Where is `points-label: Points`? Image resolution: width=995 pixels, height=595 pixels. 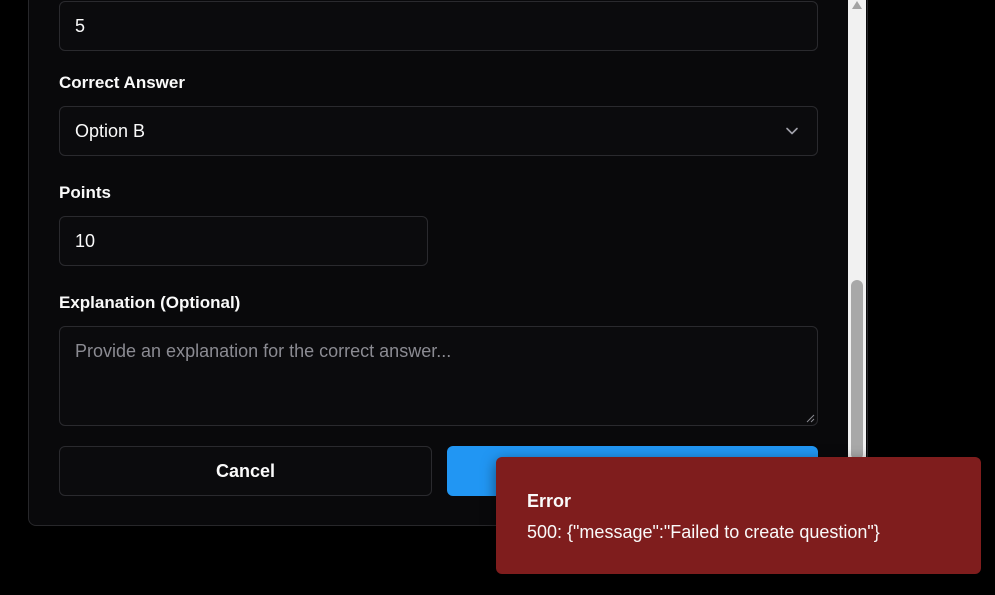
points-label: Points is located at coordinates (85, 192).